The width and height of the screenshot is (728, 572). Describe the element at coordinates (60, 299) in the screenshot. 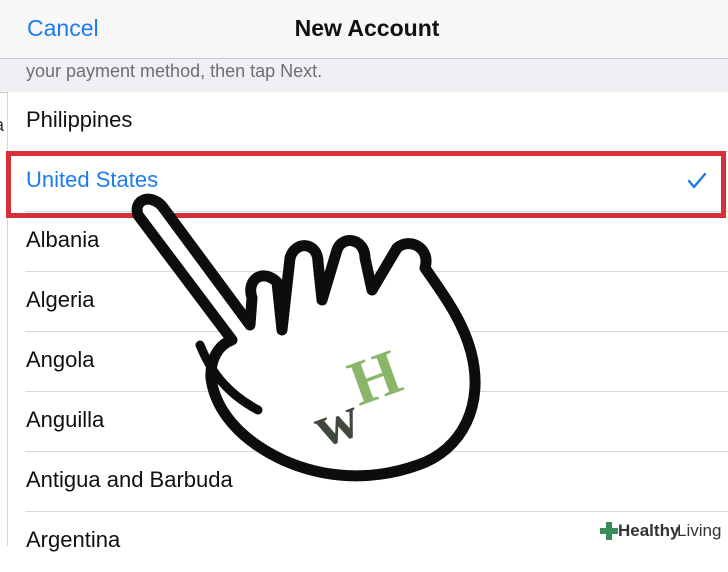

I see `country-label: Algeria` at that location.